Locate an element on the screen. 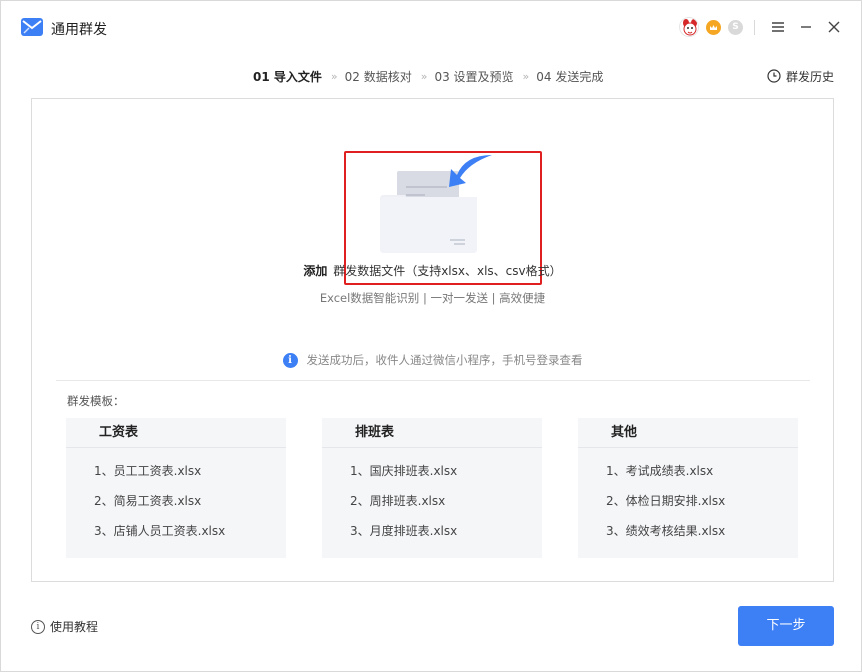 The height and width of the screenshot is (672, 862). next-step-button: 下一步 is located at coordinates (786, 626).